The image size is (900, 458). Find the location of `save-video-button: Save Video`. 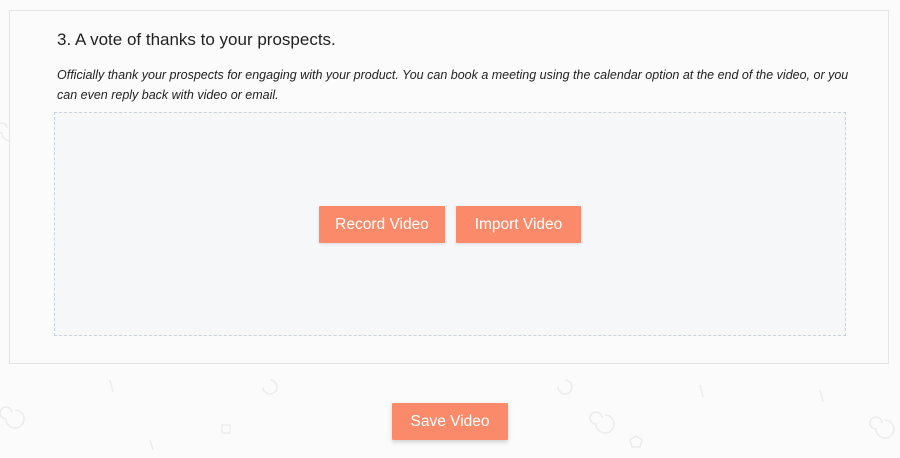

save-video-button: Save Video is located at coordinates (450, 421).